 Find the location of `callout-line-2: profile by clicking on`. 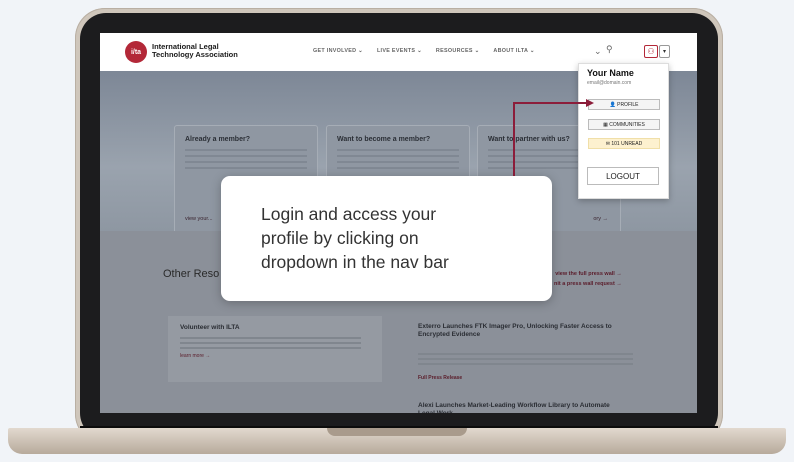

callout-line-2: profile by clicking on is located at coordinates (340, 238).